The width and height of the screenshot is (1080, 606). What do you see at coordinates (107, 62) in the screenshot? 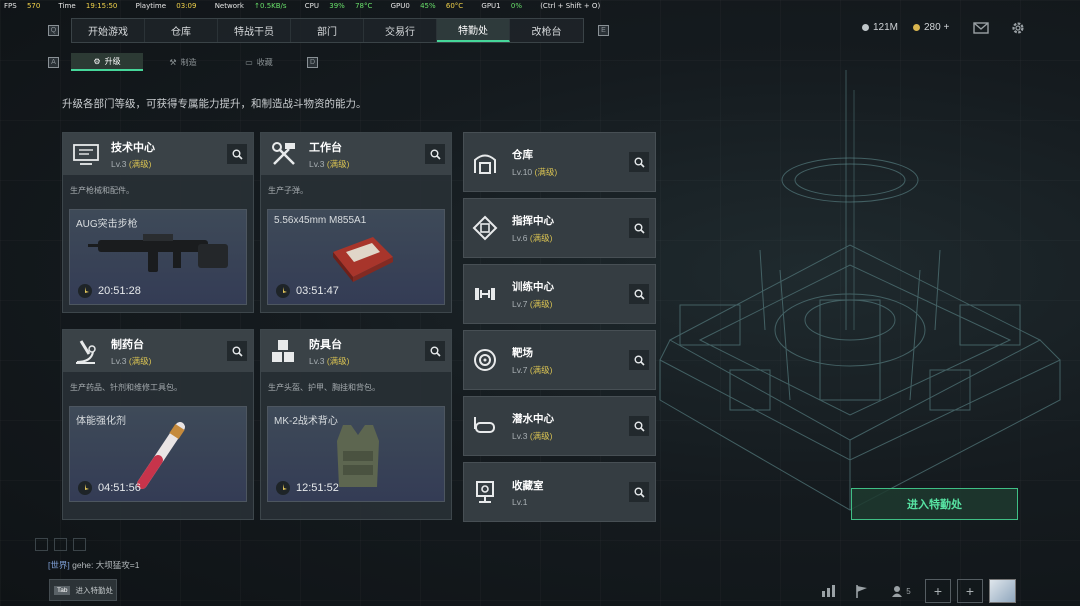
I see `subtab-upgrade: ⚙ 升级` at bounding box center [107, 62].